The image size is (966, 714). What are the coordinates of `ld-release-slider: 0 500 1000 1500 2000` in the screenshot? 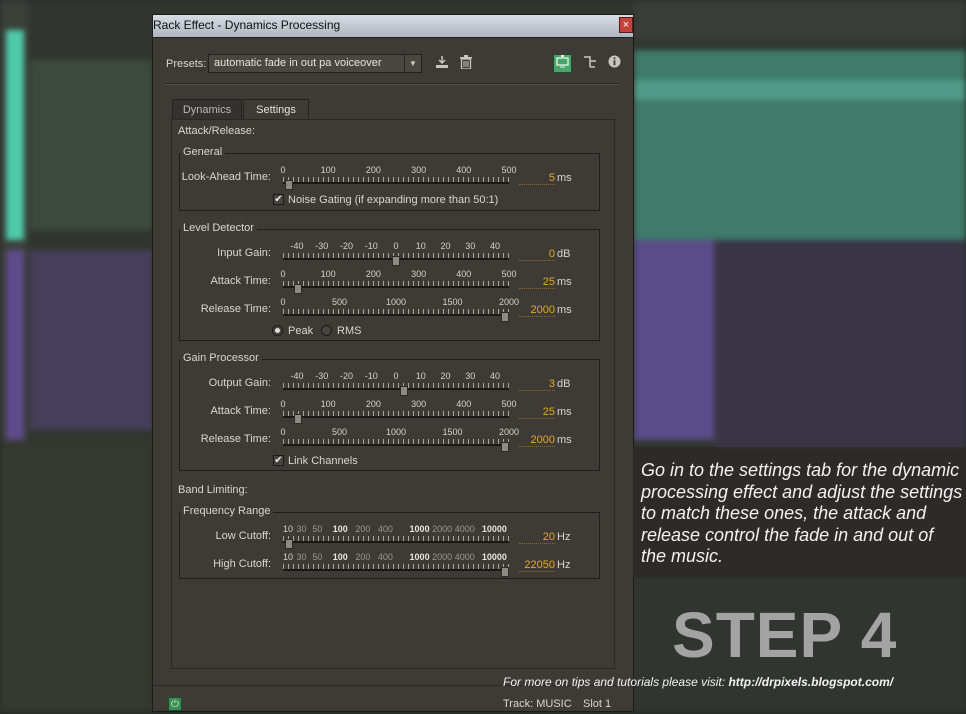 It's located at (399, 317).